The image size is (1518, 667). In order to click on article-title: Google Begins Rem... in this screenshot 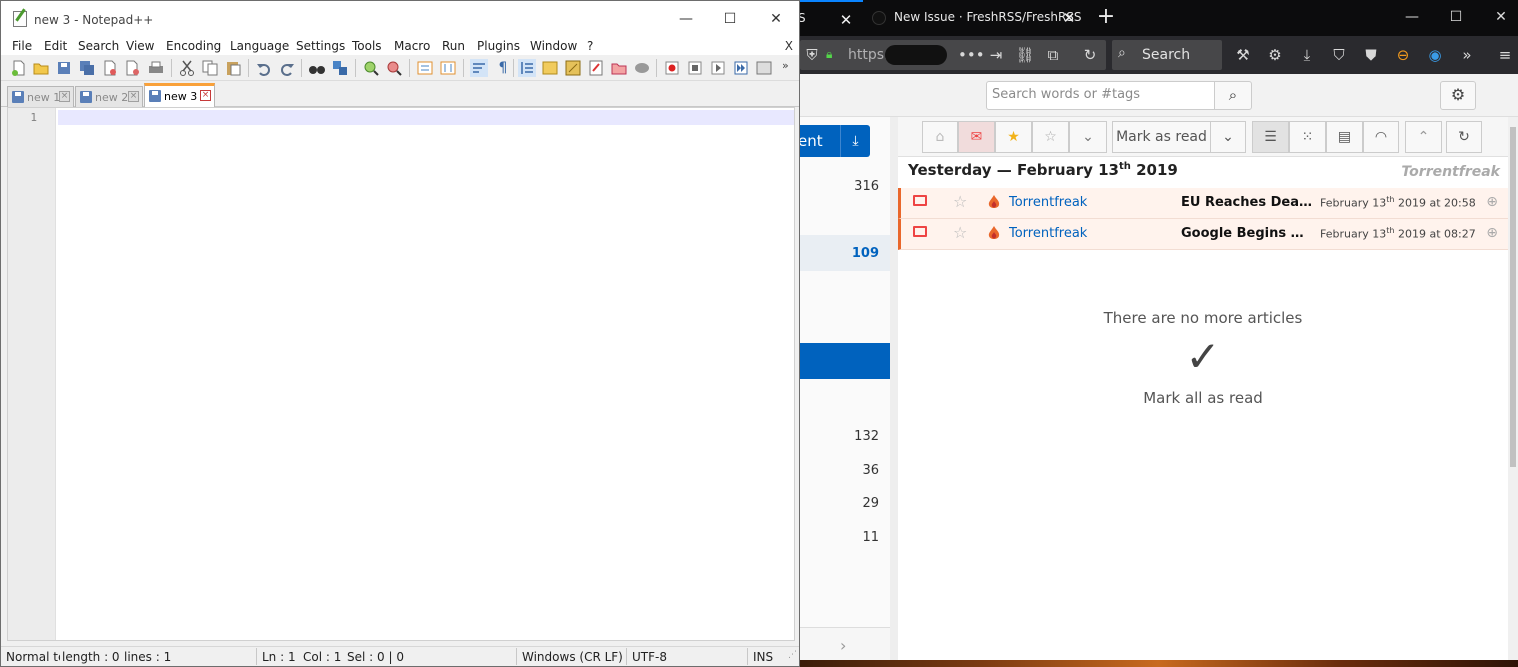, I will do `click(1247, 233)`.